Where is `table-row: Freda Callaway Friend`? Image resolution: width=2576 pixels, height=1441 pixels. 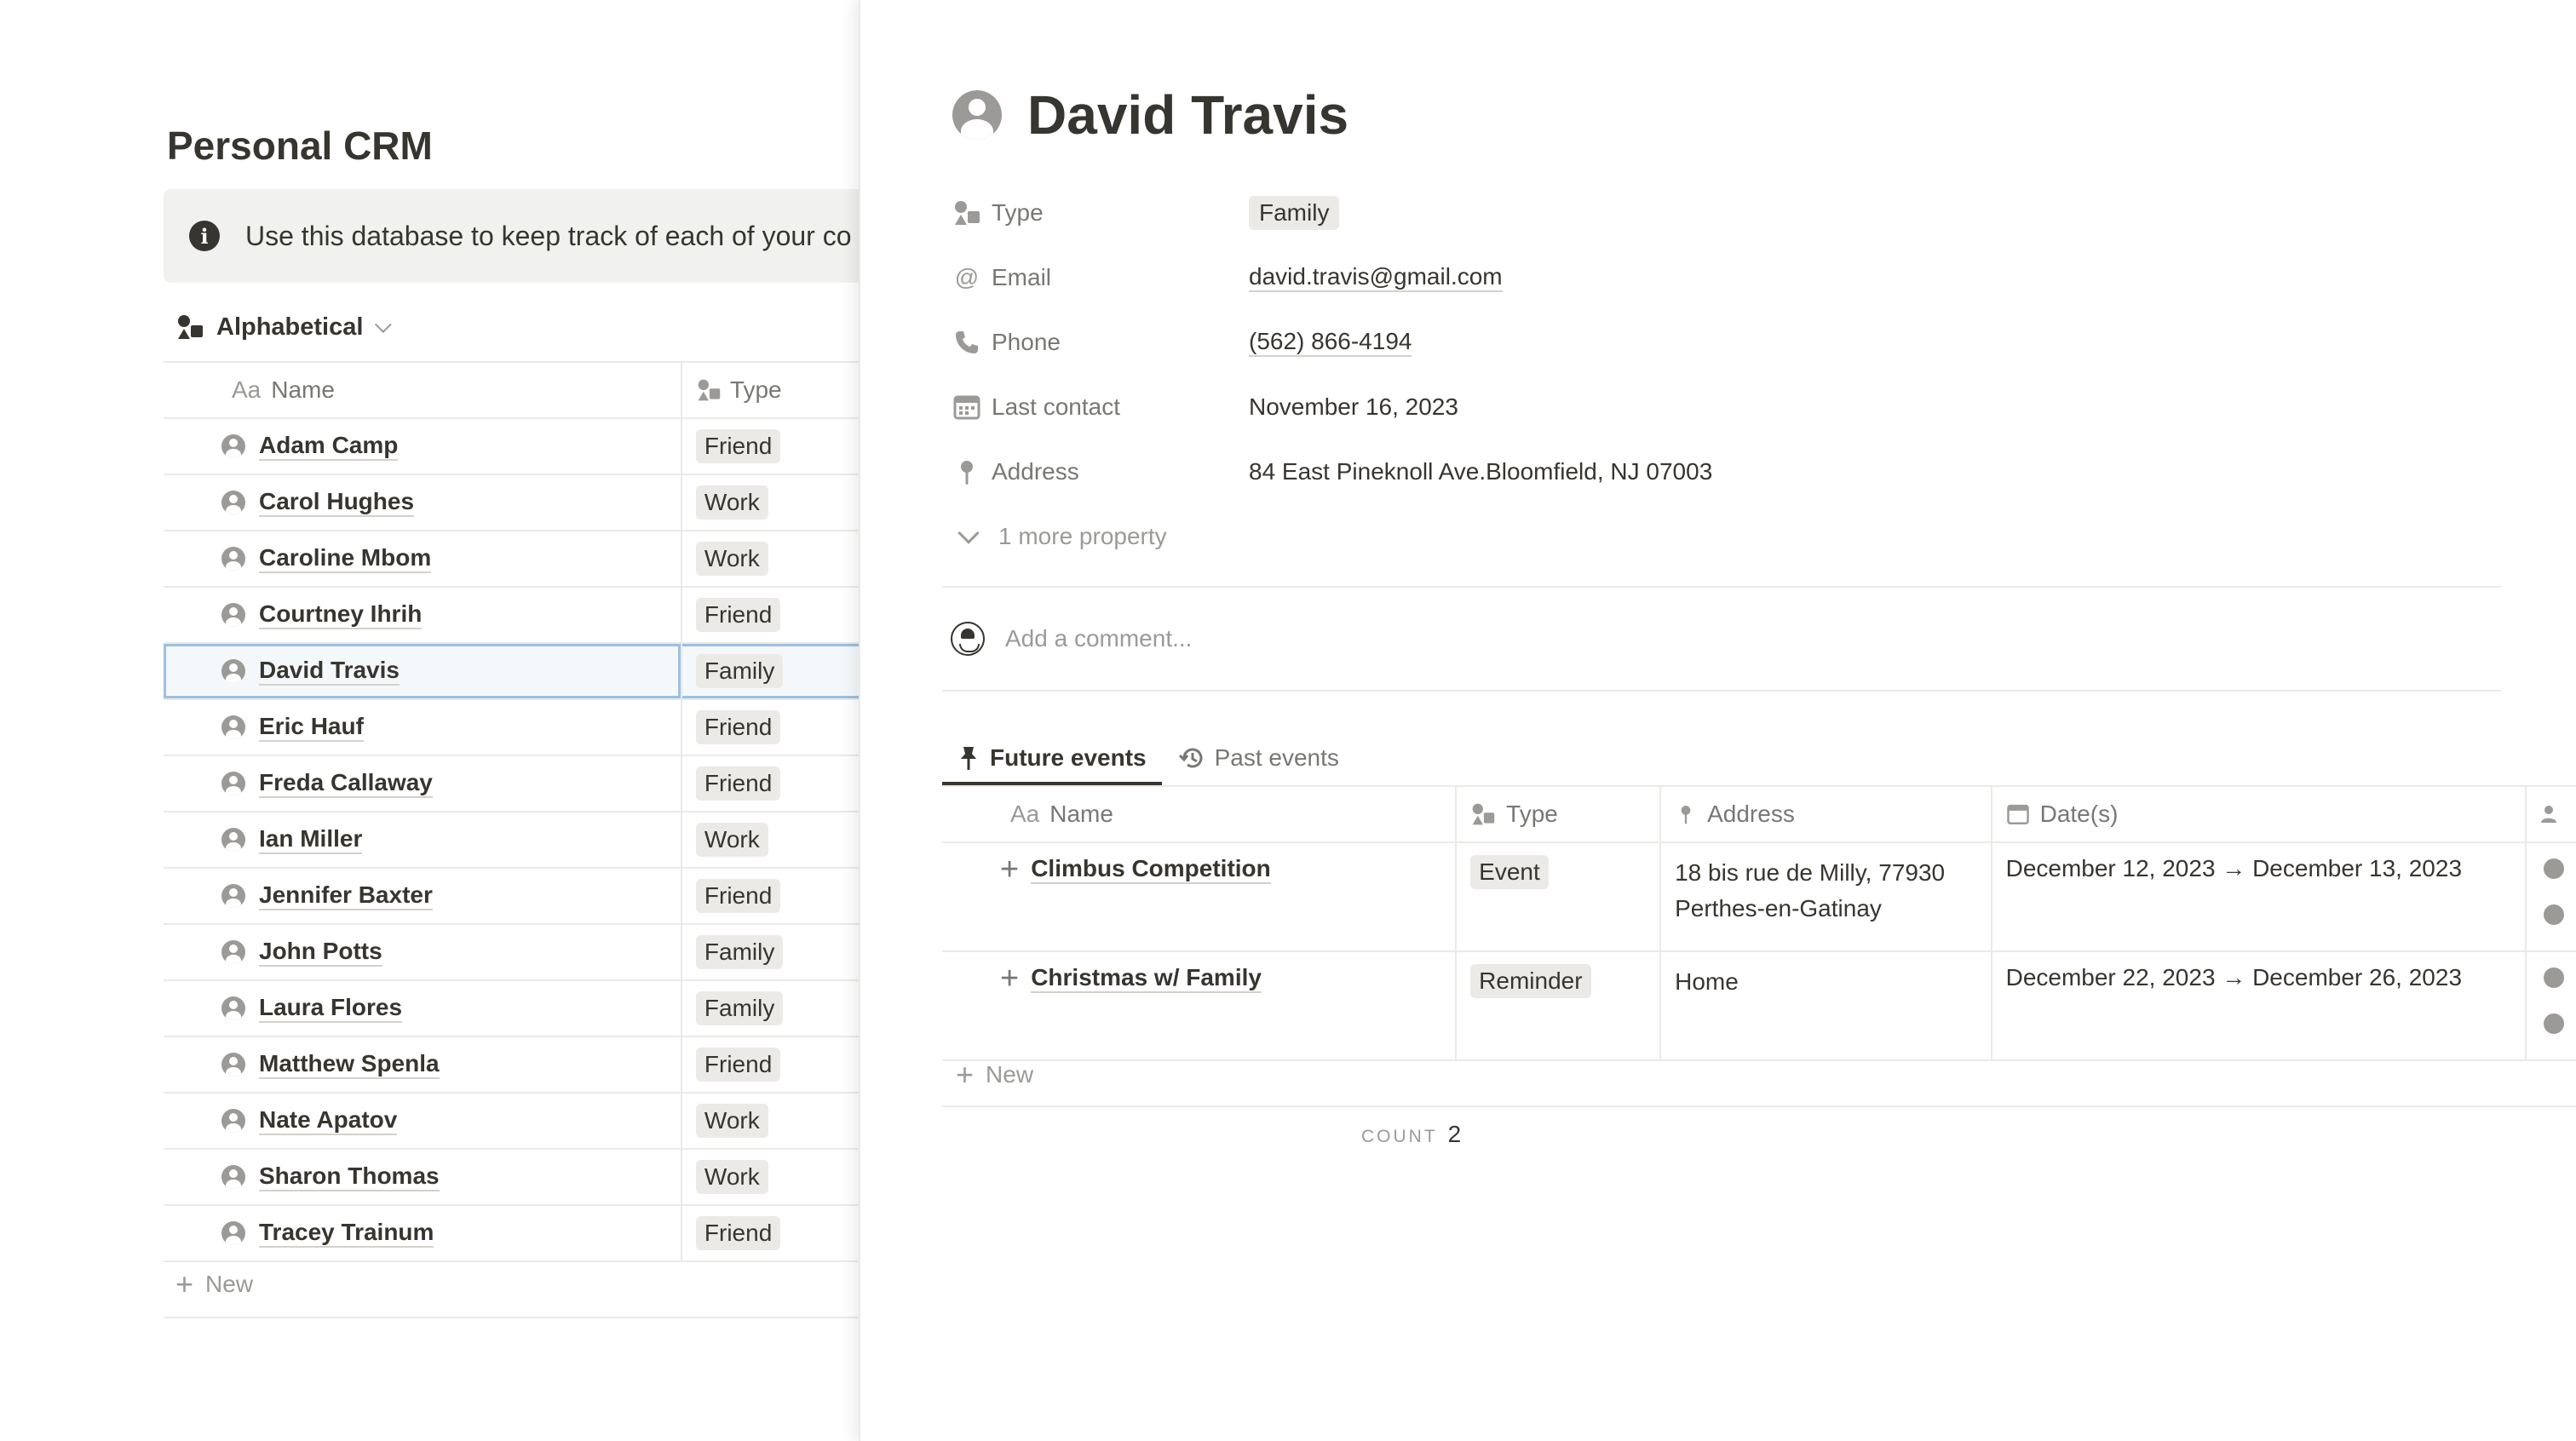
table-row: Freda Callaway Friend is located at coordinates (512, 783).